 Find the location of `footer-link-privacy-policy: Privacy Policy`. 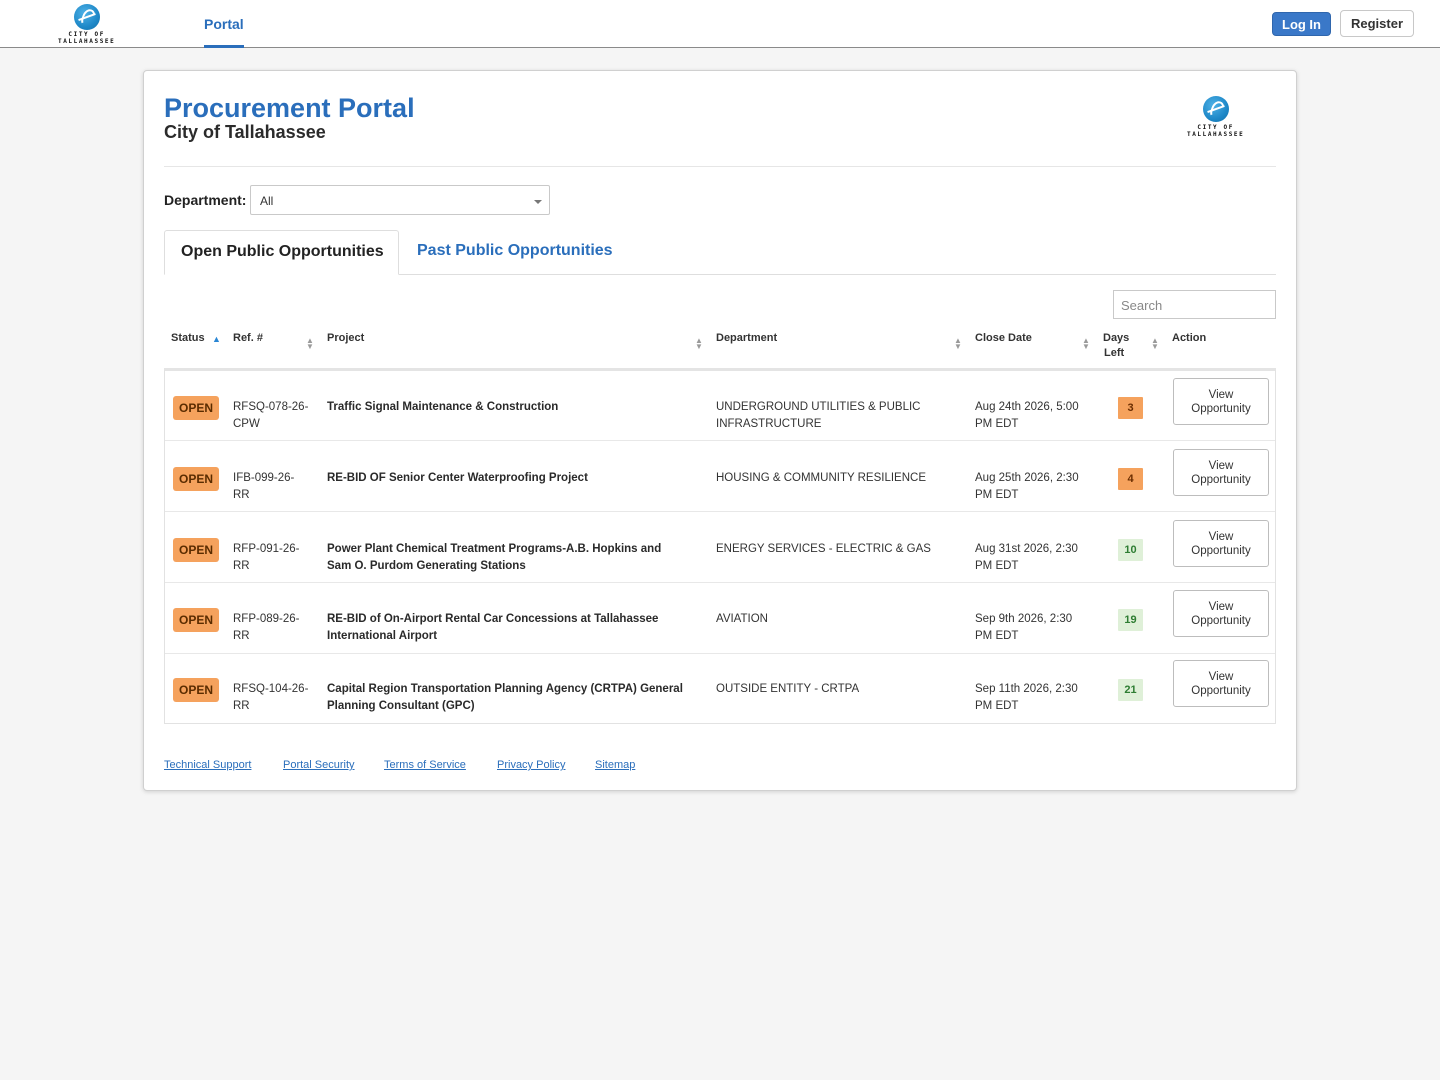

footer-link-privacy-policy: Privacy Policy is located at coordinates (531, 765).